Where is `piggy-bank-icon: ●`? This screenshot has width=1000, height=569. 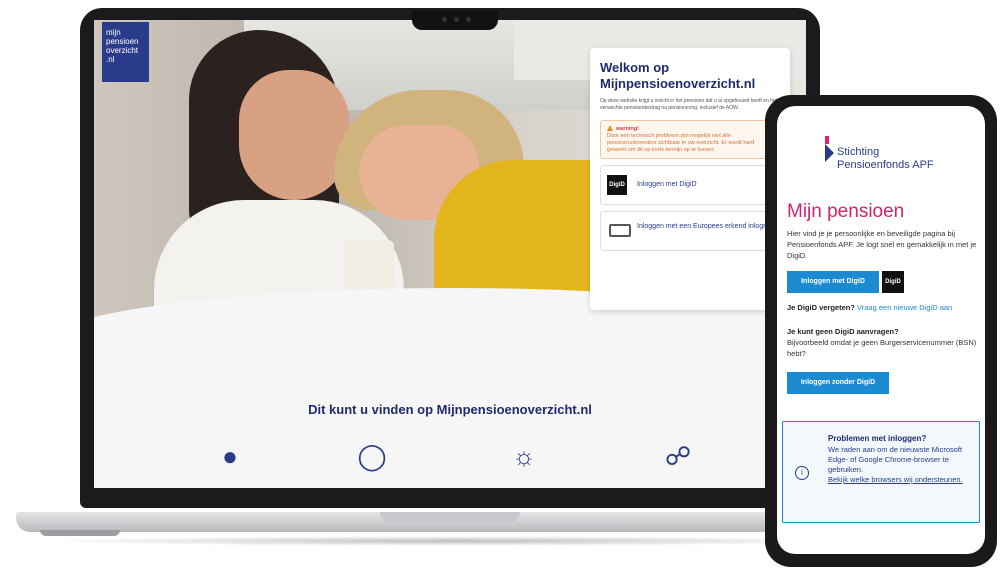 piggy-bank-icon: ● is located at coordinates (230, 456).